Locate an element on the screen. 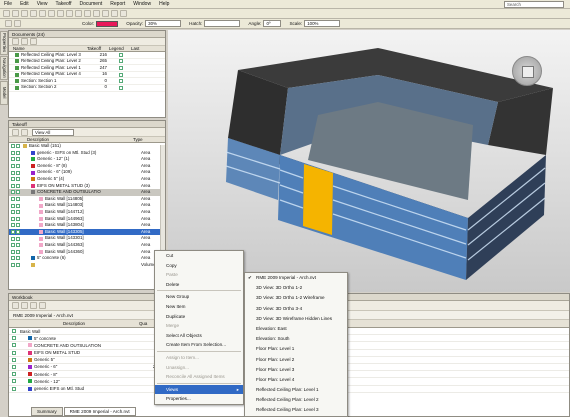  doc-col-legend: Legend is located at coordinates (120, 49).